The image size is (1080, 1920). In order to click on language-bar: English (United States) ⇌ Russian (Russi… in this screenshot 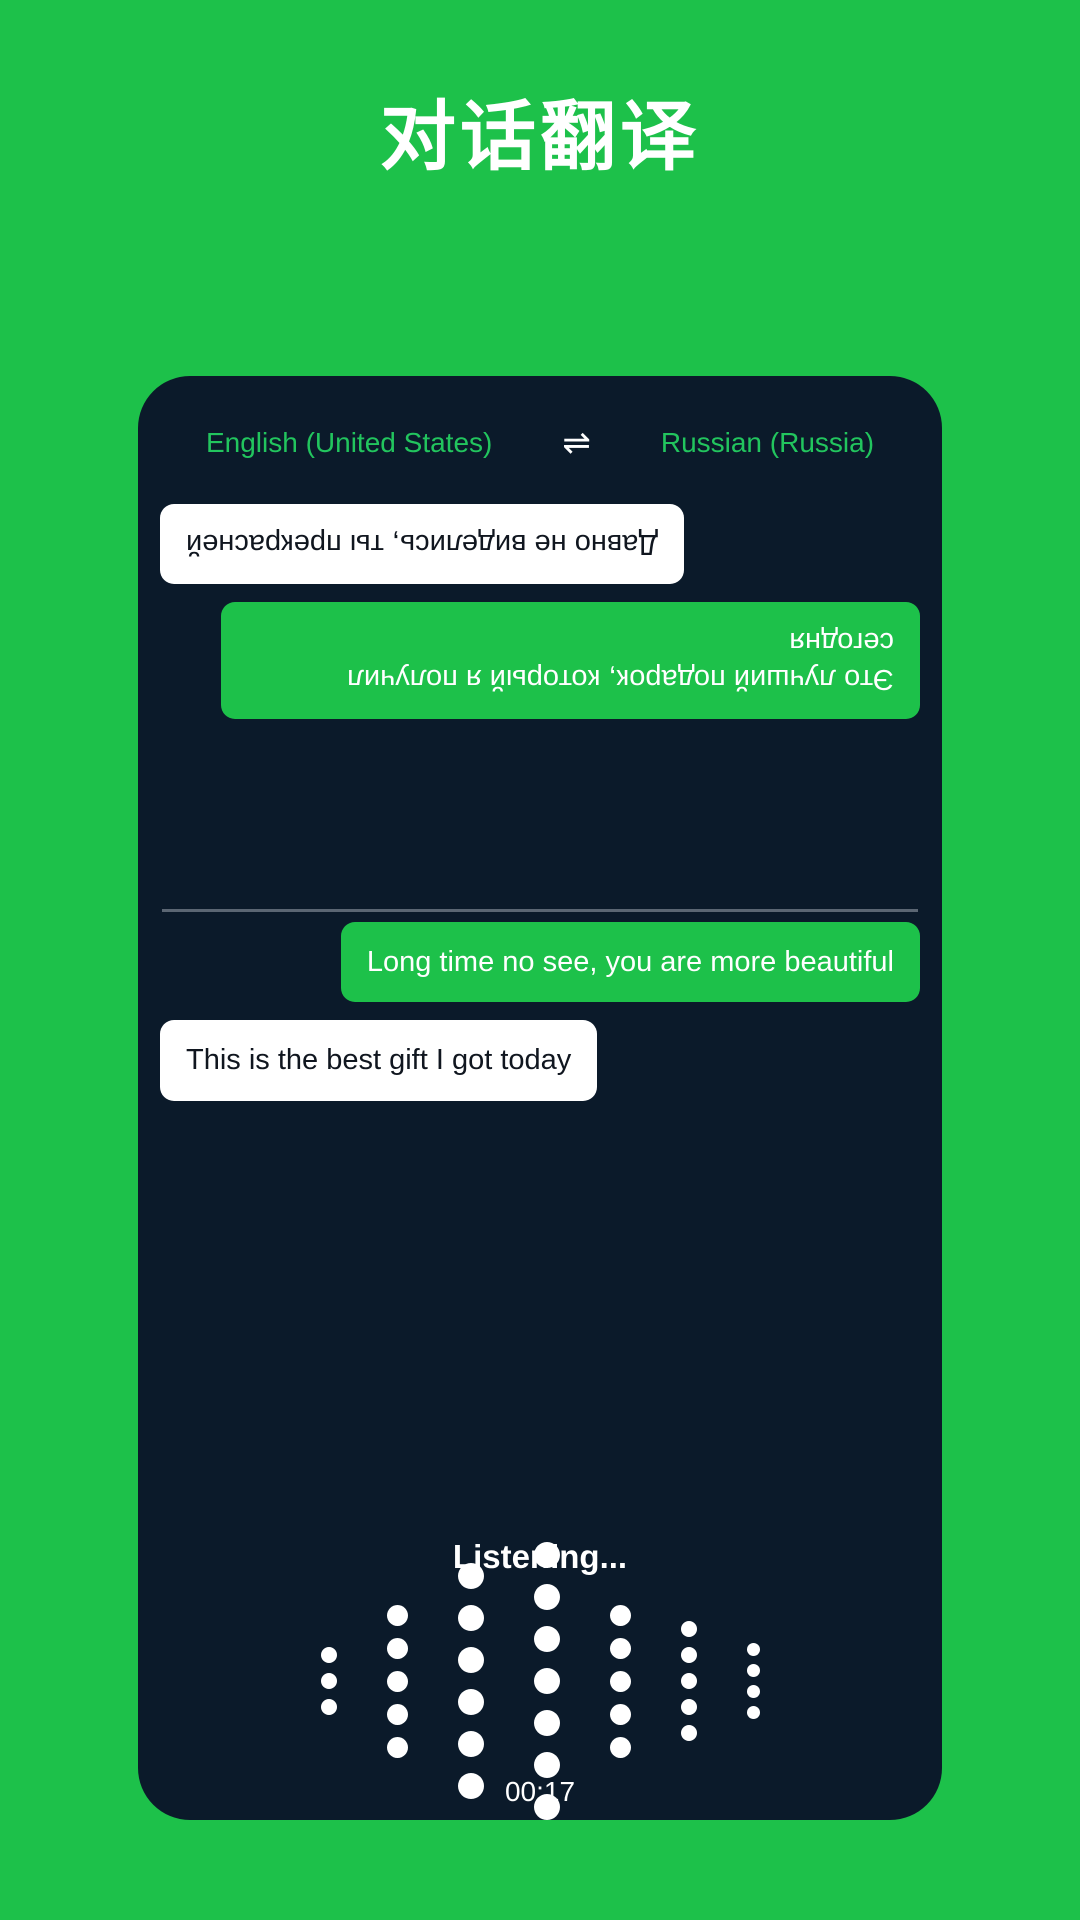, I will do `click(540, 443)`.